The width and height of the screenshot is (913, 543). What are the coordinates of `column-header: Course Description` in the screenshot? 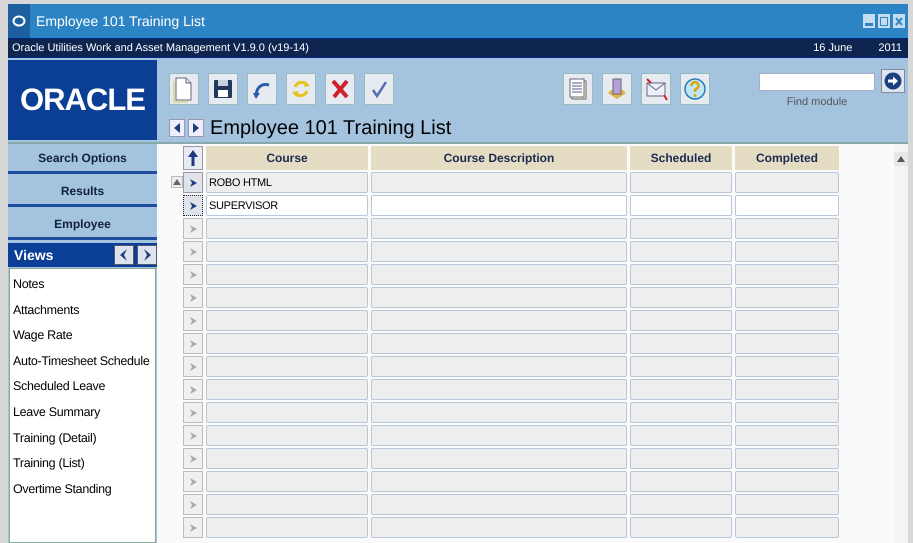 It's located at (499, 158).